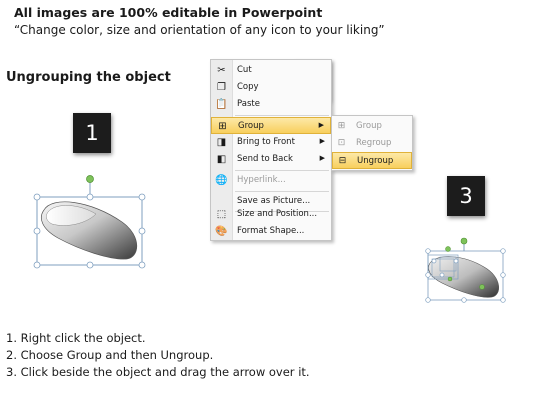 The height and width of the screenshot is (420, 560). What do you see at coordinates (221, 104) in the screenshot?
I see `paste-icon: 📋` at bounding box center [221, 104].